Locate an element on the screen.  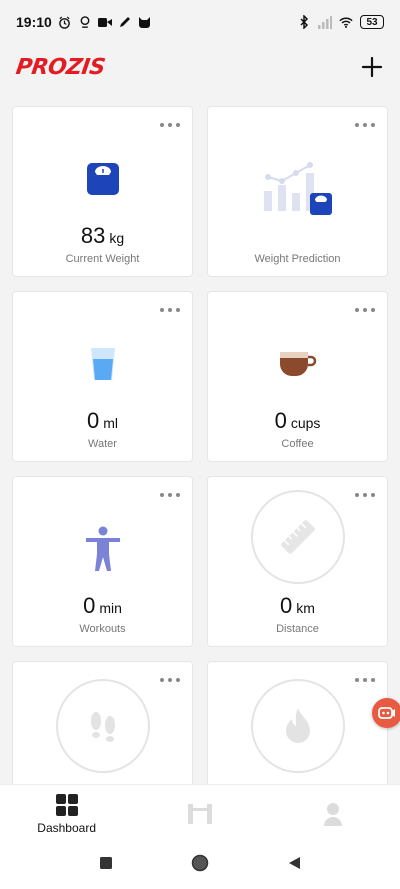
home-icon is located at coordinates (200, 865).